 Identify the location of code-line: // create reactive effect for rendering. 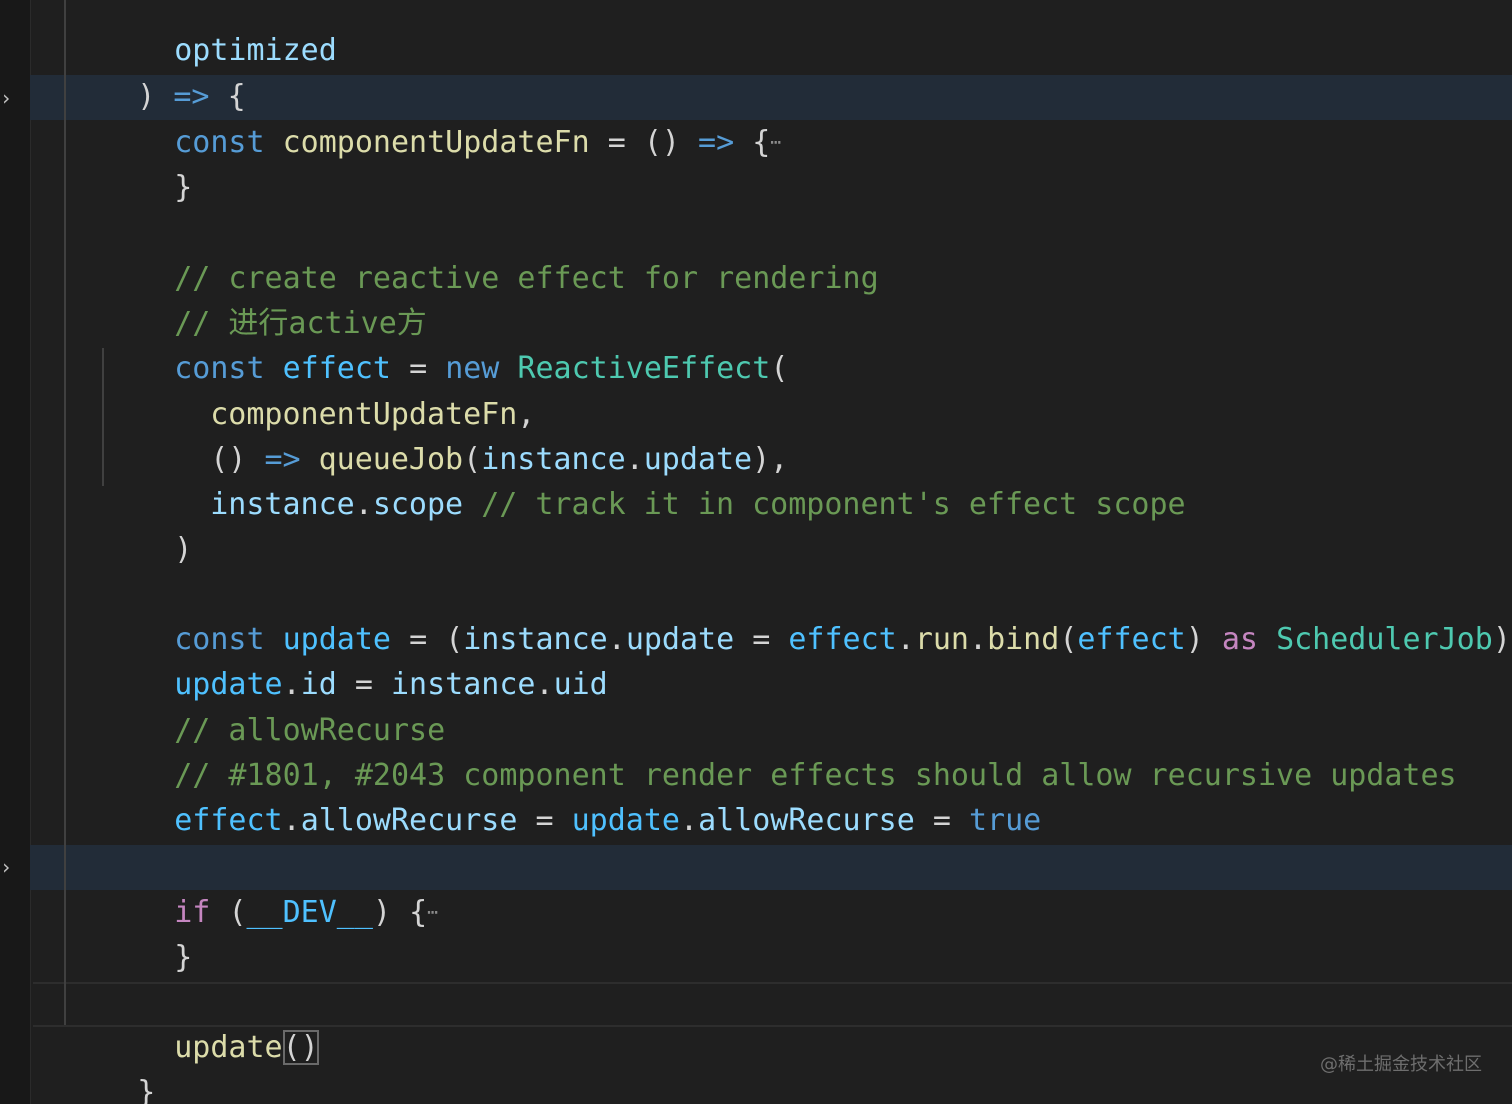
(490, 253).